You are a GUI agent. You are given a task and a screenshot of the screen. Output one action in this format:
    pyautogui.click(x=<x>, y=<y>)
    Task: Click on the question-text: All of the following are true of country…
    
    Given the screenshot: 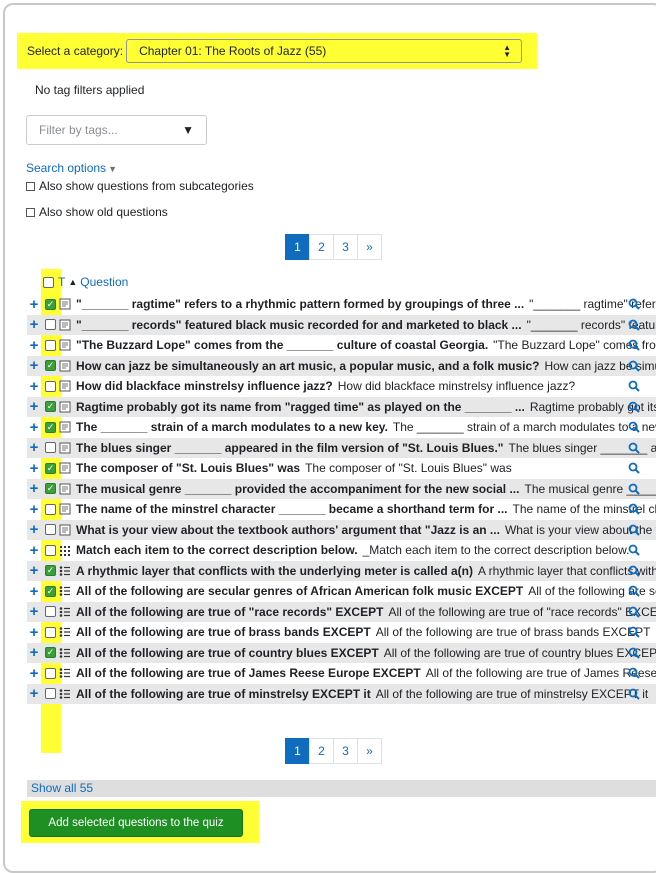 What is the action you would take?
    pyautogui.click(x=366, y=653)
    